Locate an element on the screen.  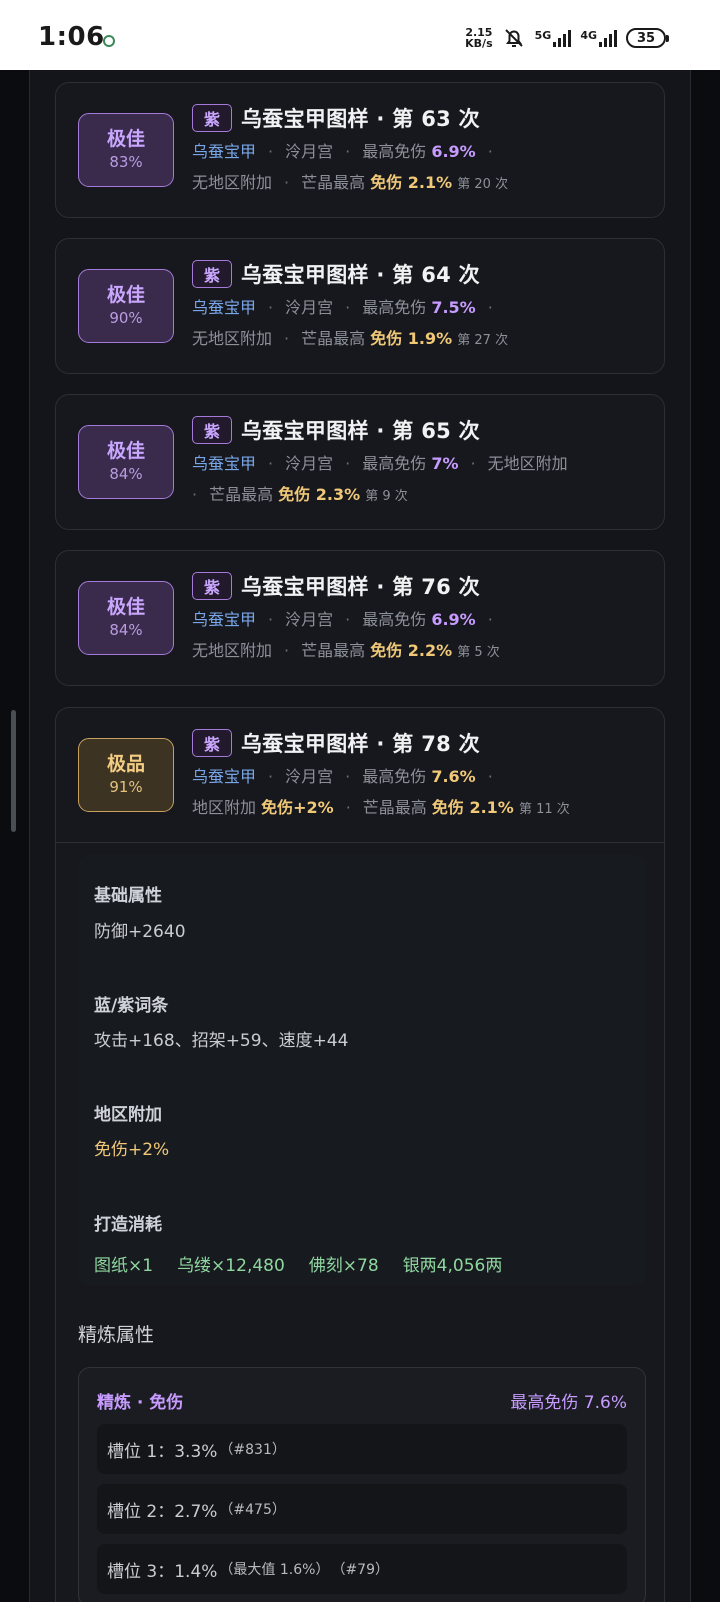
mute-bell-icon is located at coordinates (513, 38).